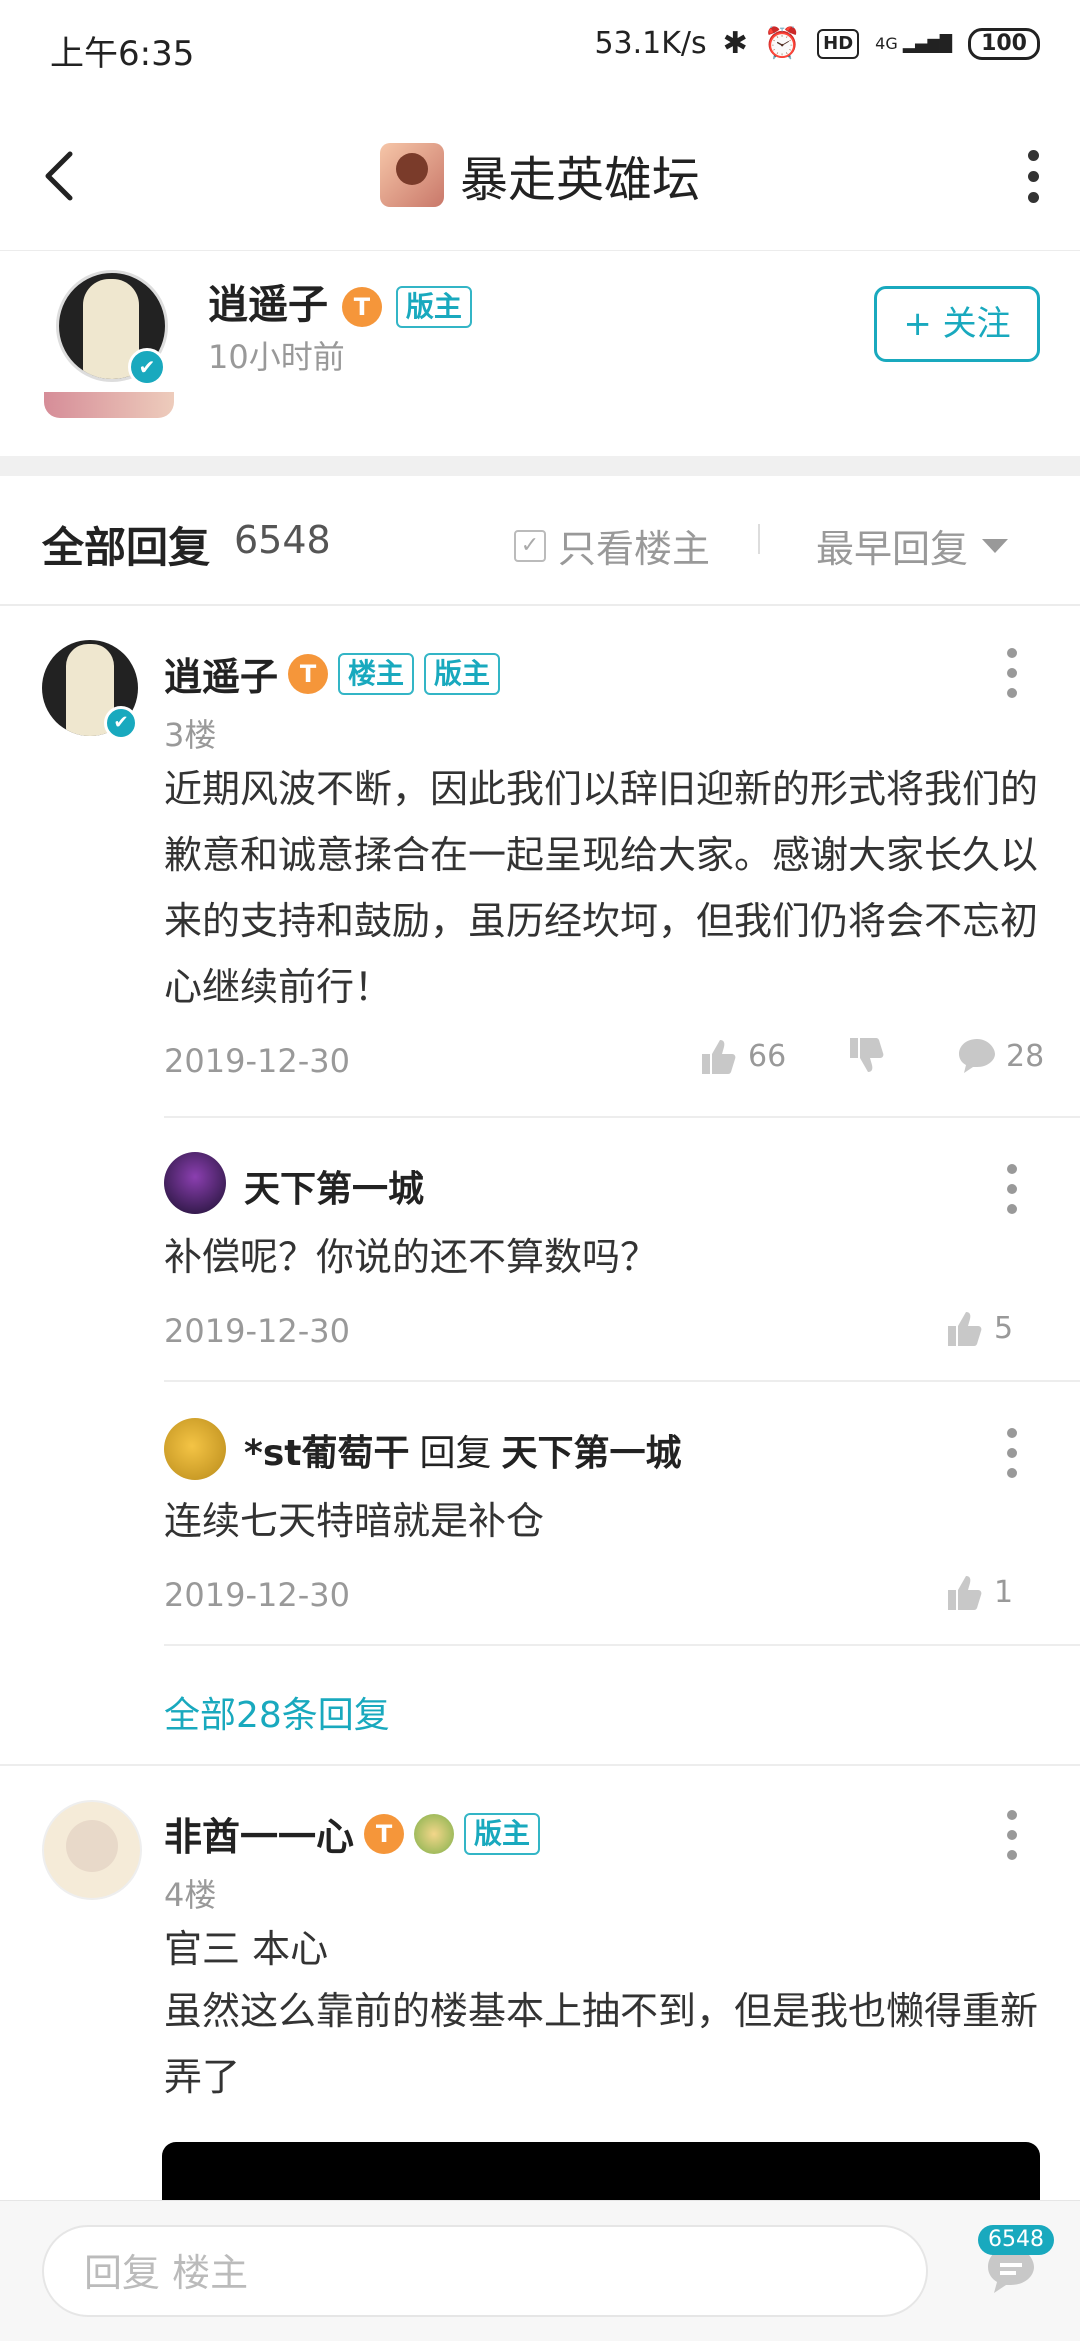 This screenshot has height=2341, width=1080. I want to click on sub-reply: *st葡萄干 回复 天下第一城 连续七天特暗就是补仓 2019-12-30 1, so click(622, 1512).